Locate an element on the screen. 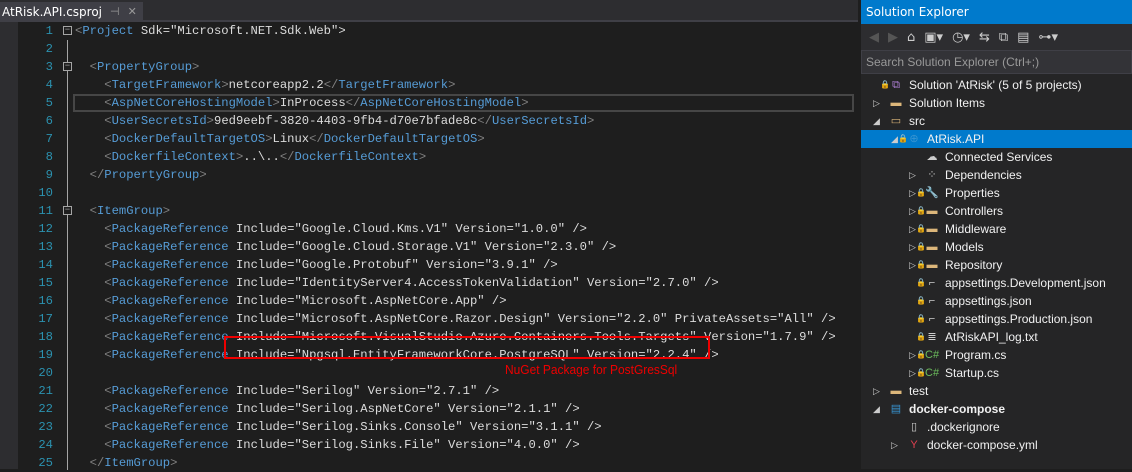  code-line: 9 </PropertyGroup> is located at coordinates (429, 175).